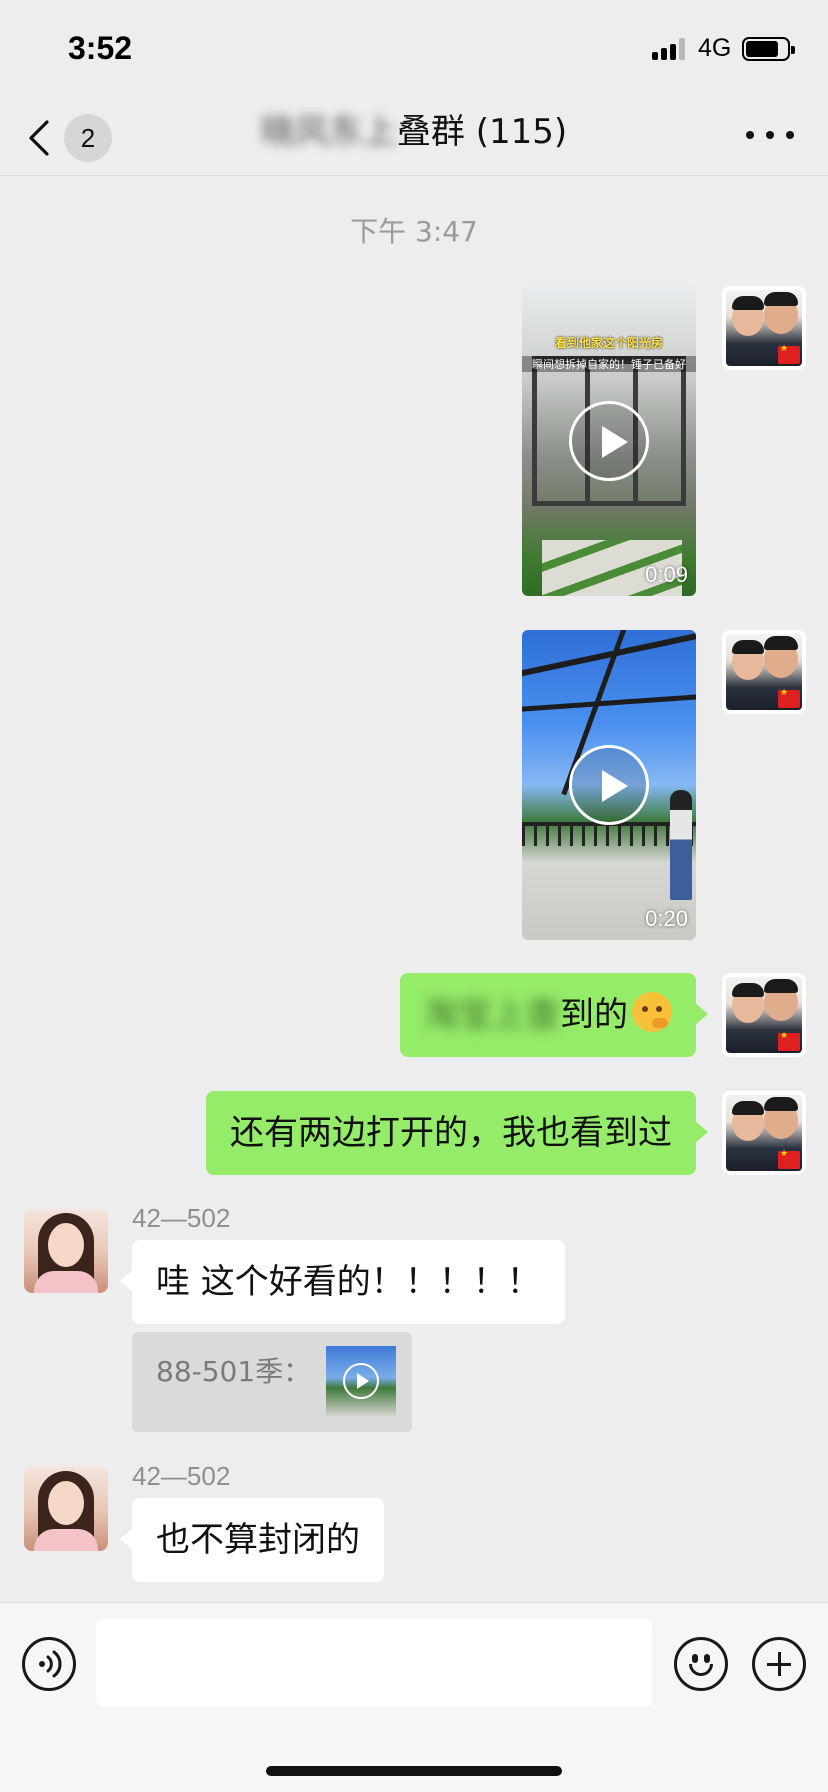 Image resolution: width=828 pixels, height=1792 pixels. Describe the element at coordinates (608, 343) in the screenshot. I see `video-caption-line1: 看到他家这个阳光房` at that location.